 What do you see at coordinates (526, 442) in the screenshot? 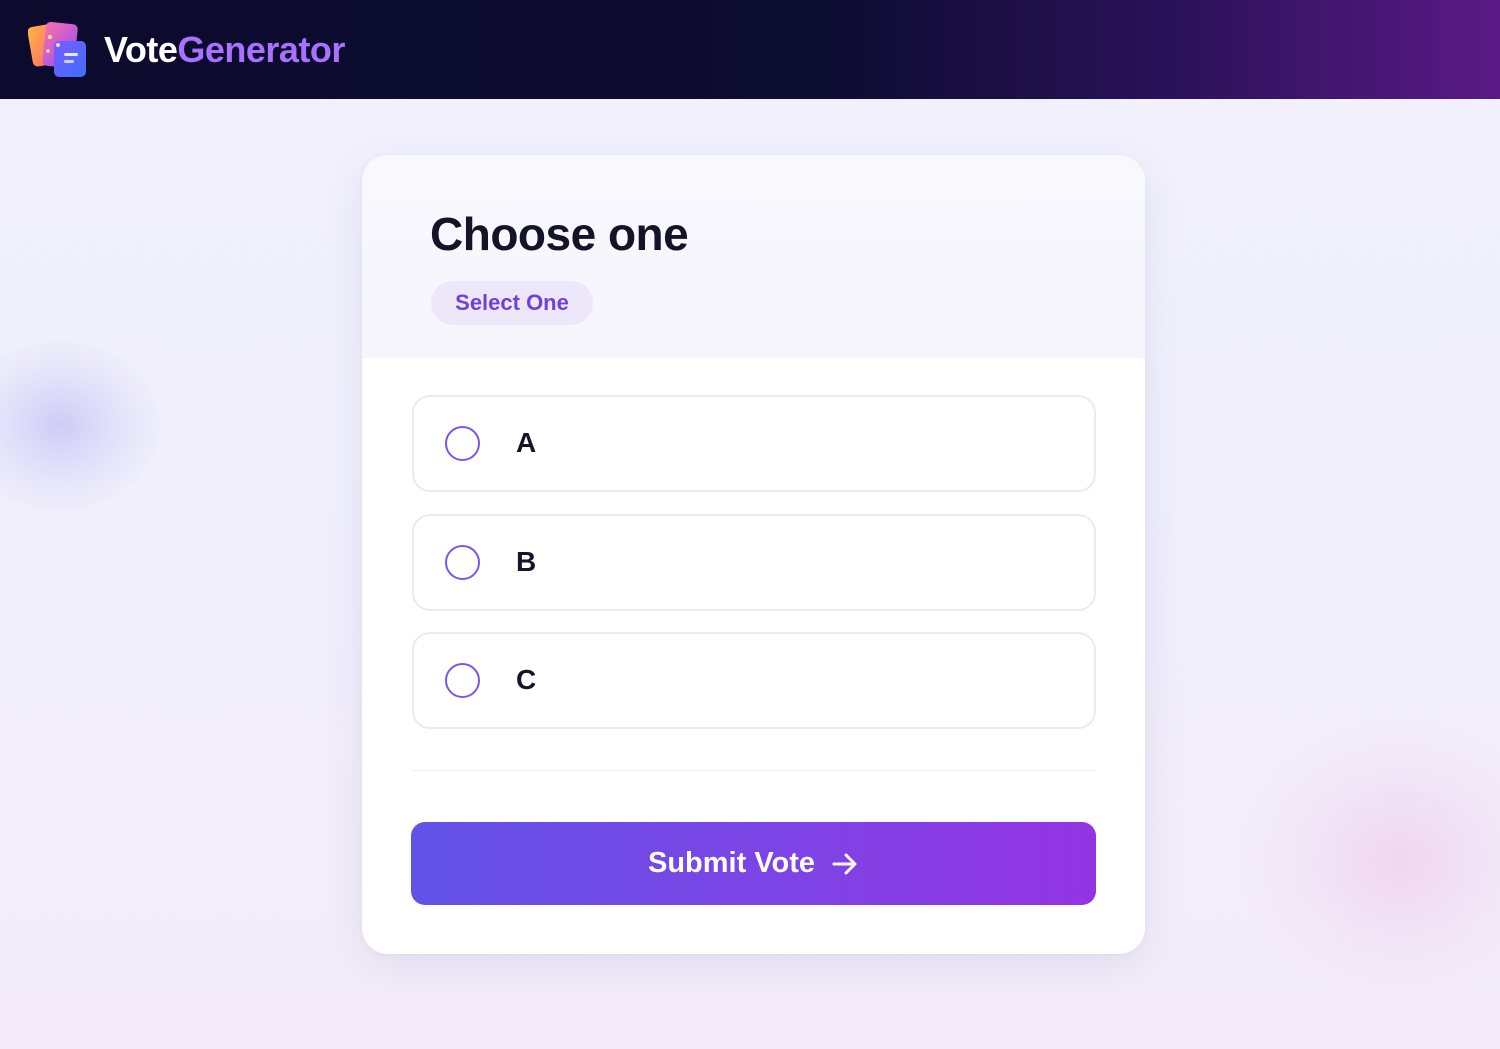
I see `option-label-a: A` at bounding box center [526, 442].